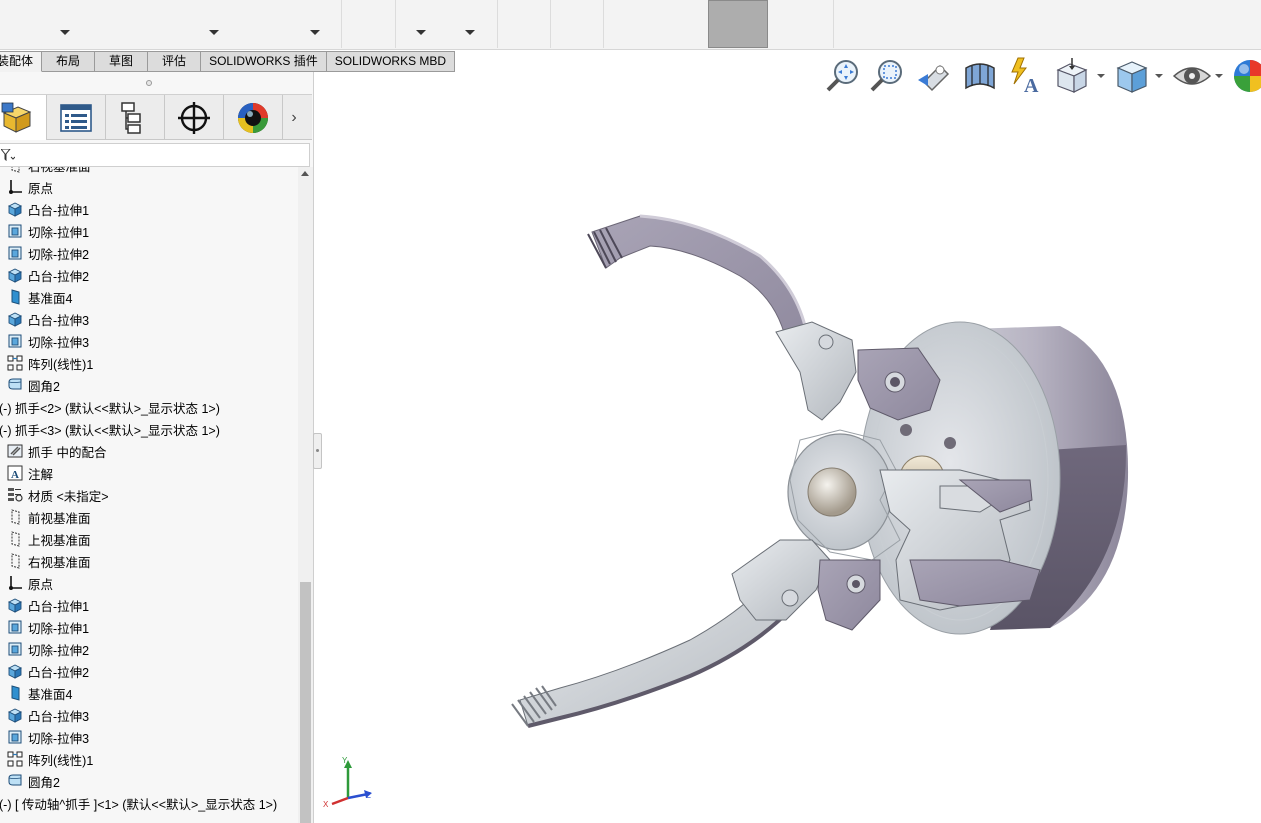 The image size is (1261, 823). Describe the element at coordinates (305, 173) in the screenshot. I see `scroll-up-arrow` at that location.